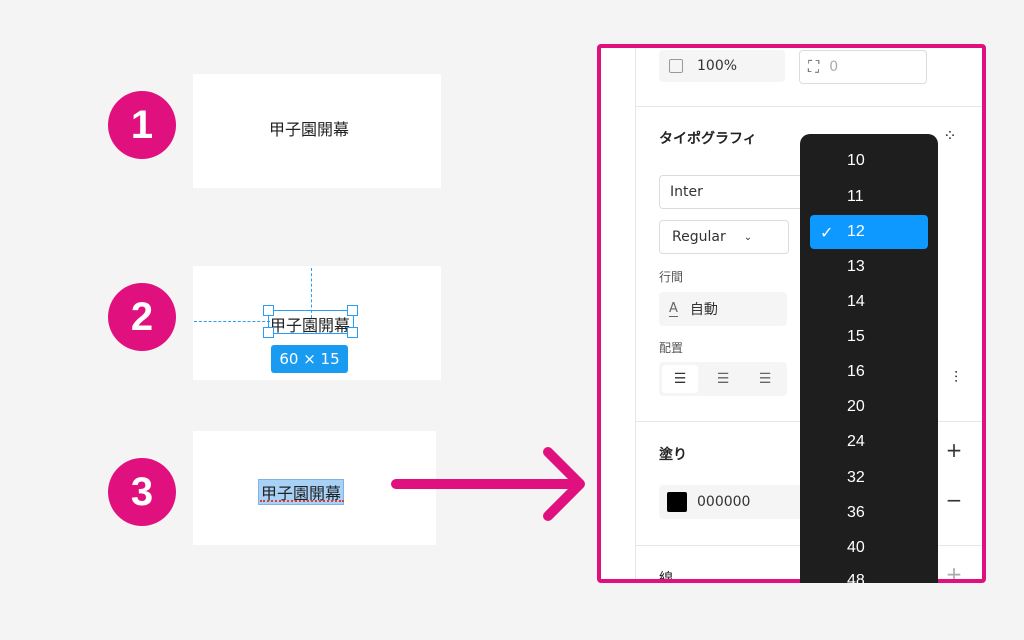  What do you see at coordinates (142, 317) in the screenshot?
I see `step-2-badge: 2` at bounding box center [142, 317].